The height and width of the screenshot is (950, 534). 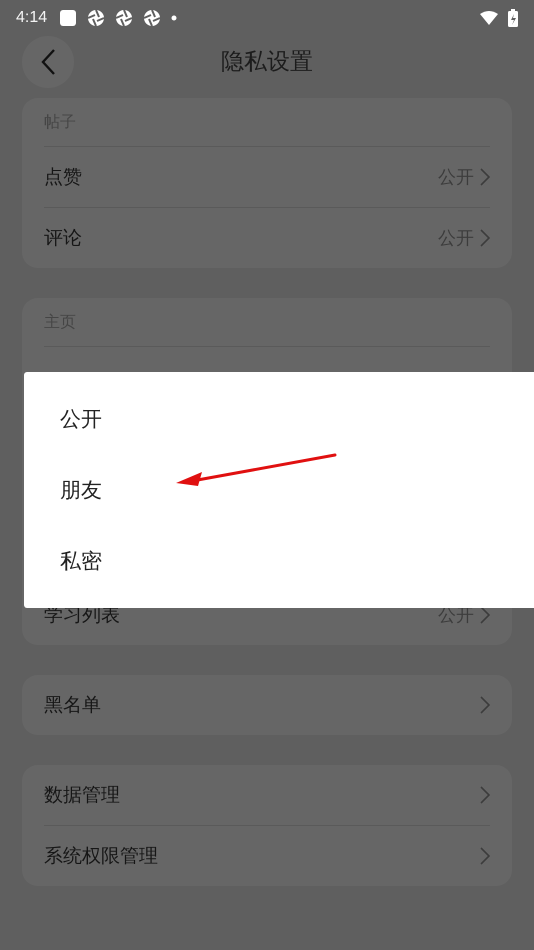 I want to click on menu-option: 私密, so click(x=81, y=560).